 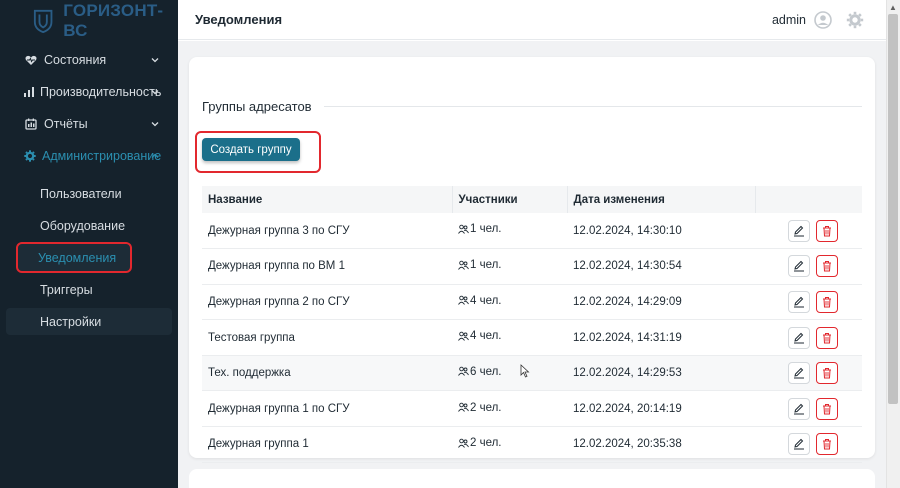 I want to click on members-count: 6 чел., so click(x=486, y=371).